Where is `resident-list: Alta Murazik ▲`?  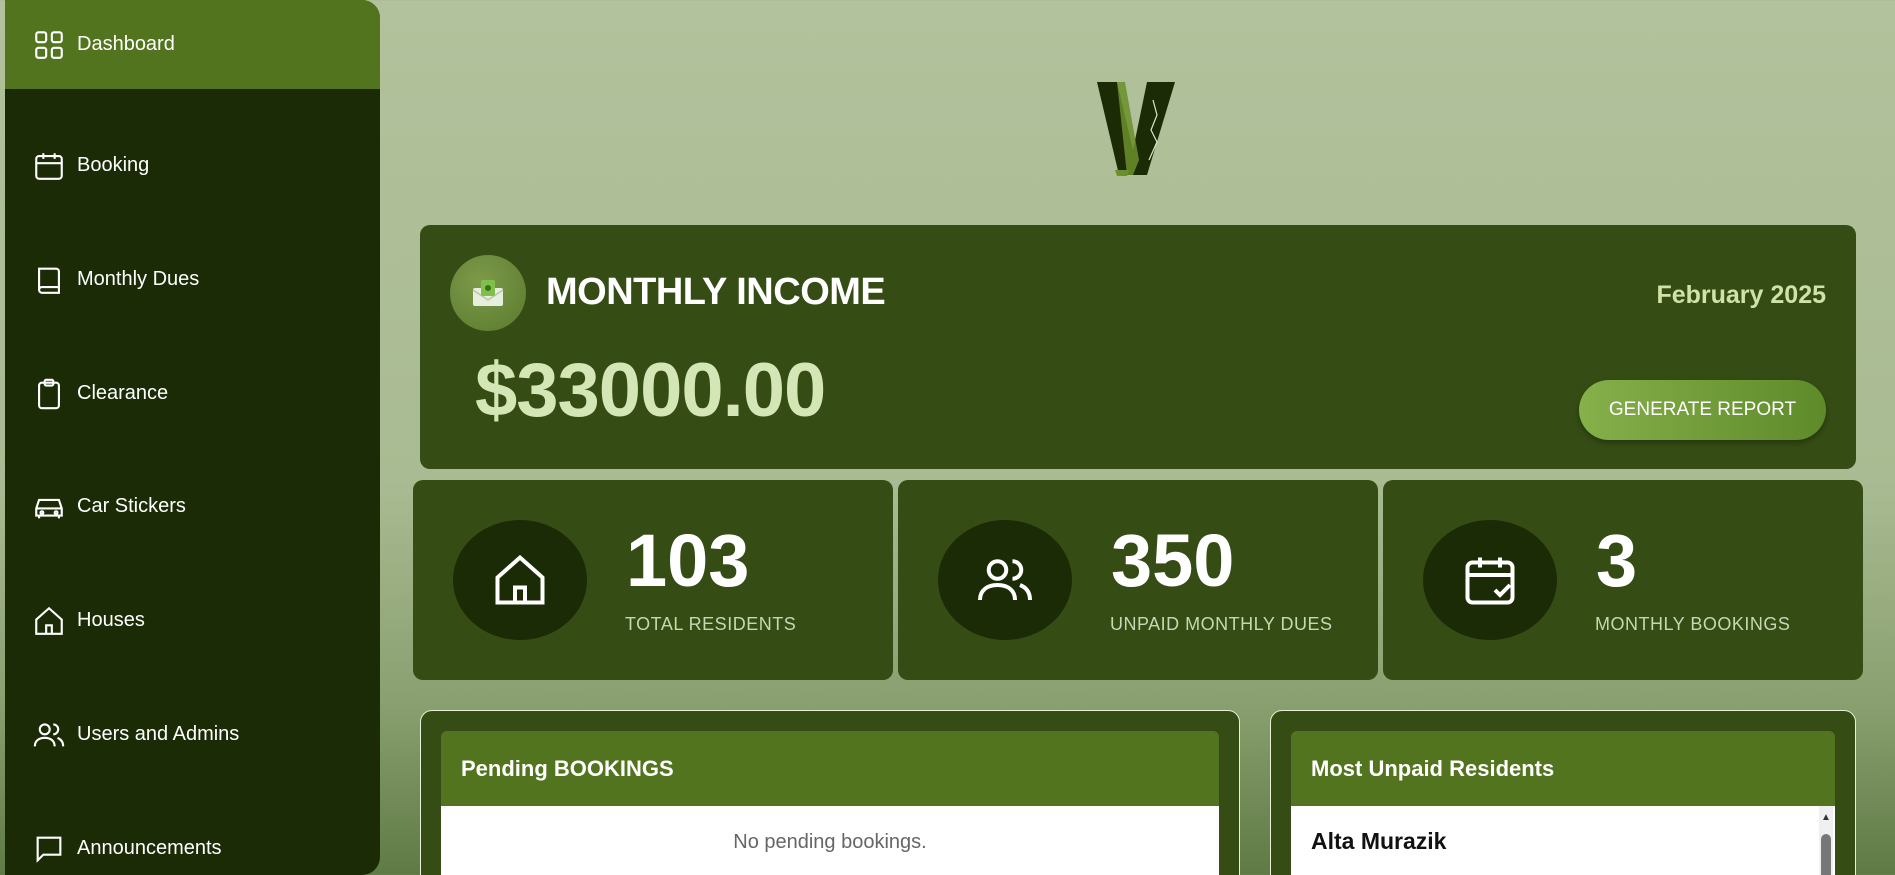 resident-list: Alta Murazik ▲ is located at coordinates (1563, 840).